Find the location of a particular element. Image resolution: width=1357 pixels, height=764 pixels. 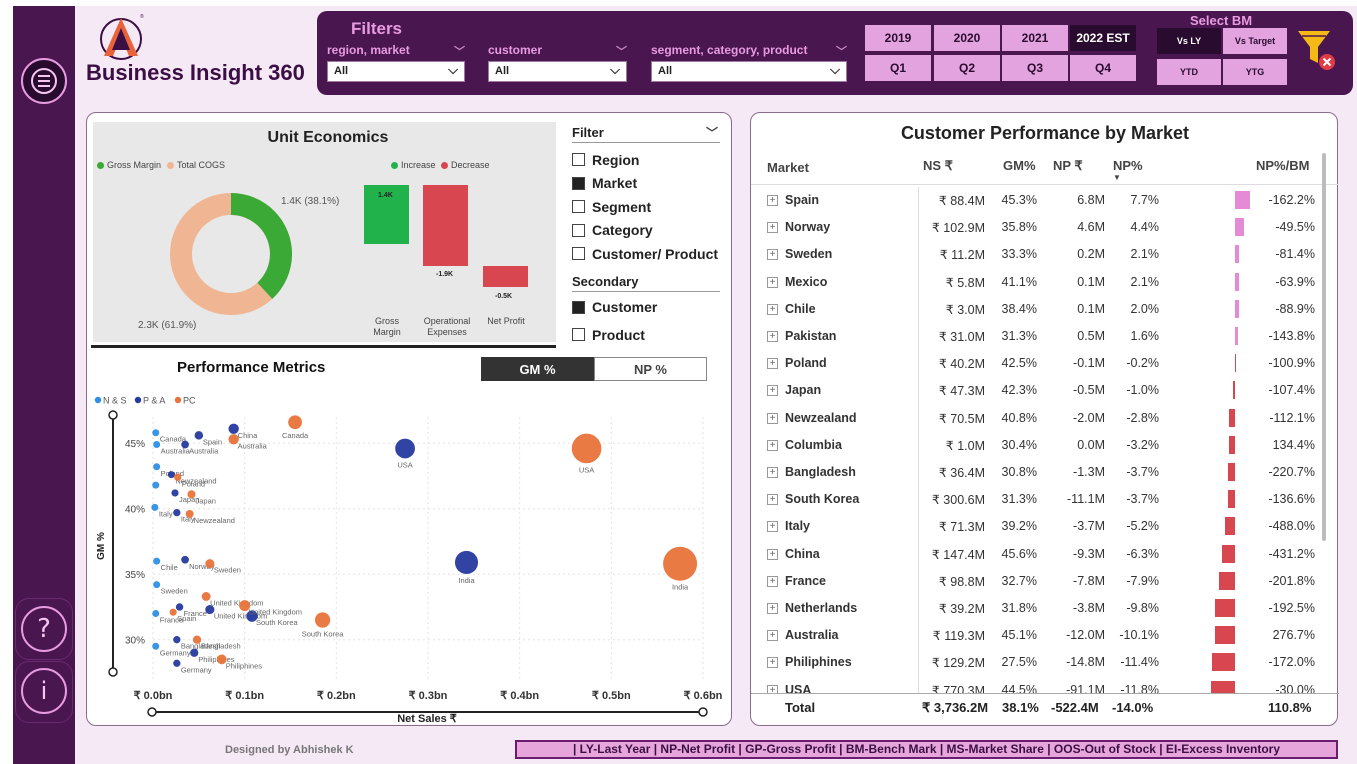

table-row: + Mexico ₹ 5.8M 41.1% 0.1M 2.1% -63.9% is located at coordinates (1036, 282).